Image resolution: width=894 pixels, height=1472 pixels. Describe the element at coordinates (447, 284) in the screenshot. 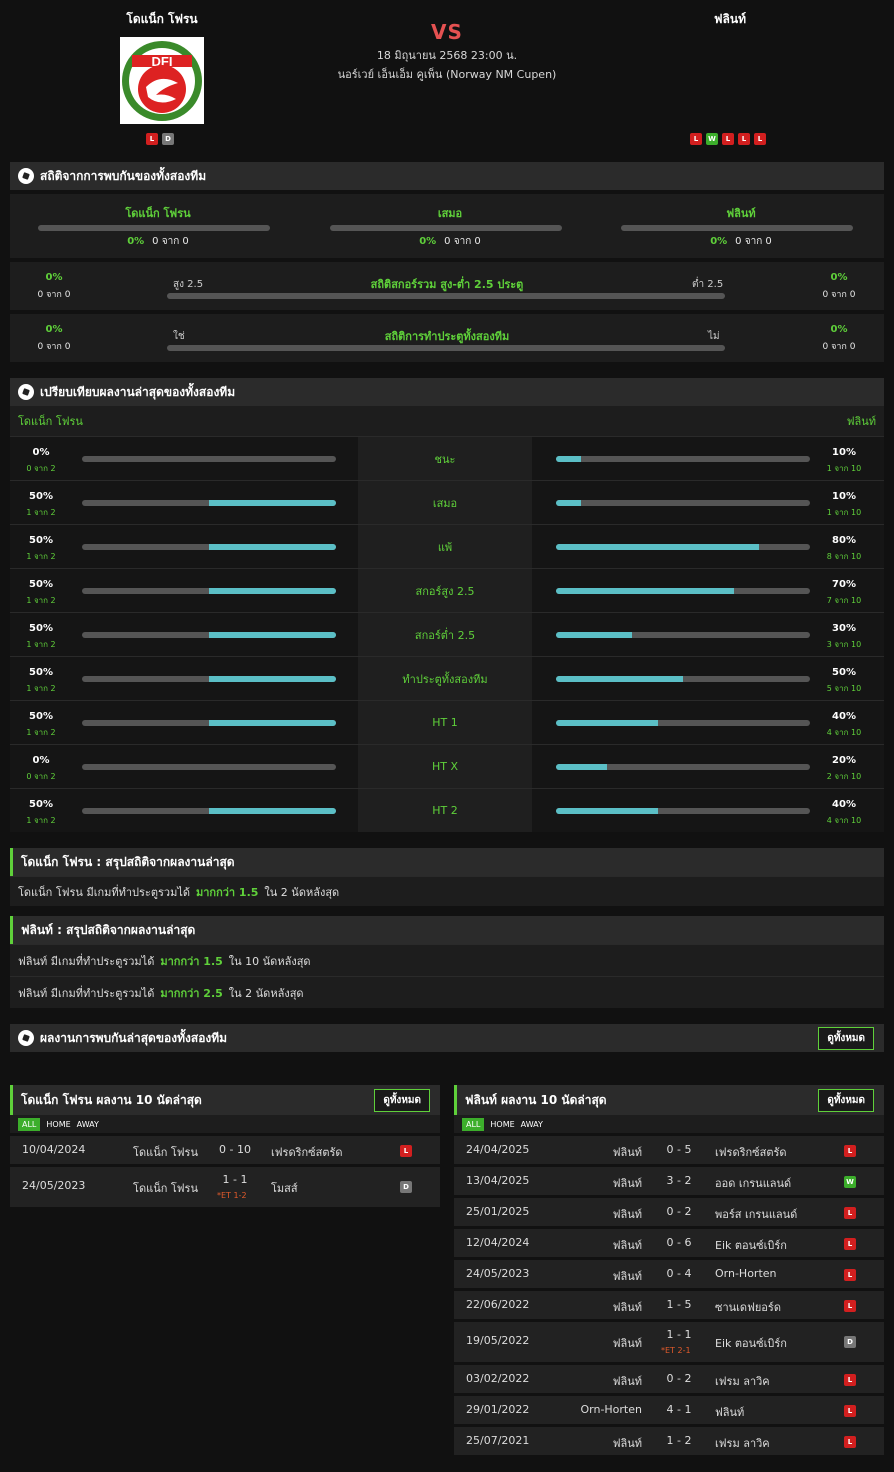

I see `ou-title: สถิติสกอร์รวม สูง-ต่ำ 2.5 ประตู` at that location.